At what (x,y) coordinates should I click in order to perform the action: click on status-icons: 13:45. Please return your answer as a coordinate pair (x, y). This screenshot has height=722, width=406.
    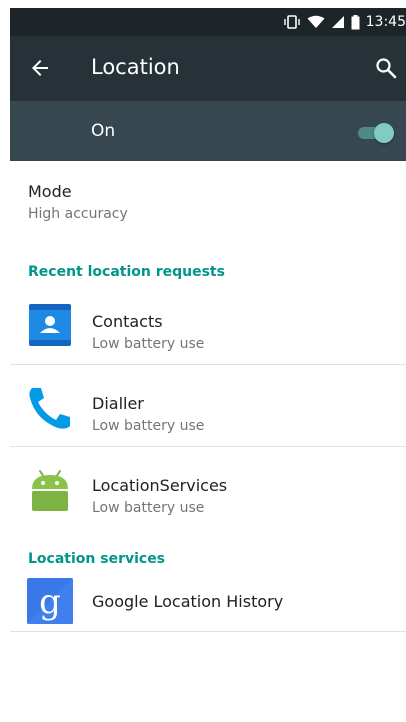
    Looking at the image, I should click on (344, 22).